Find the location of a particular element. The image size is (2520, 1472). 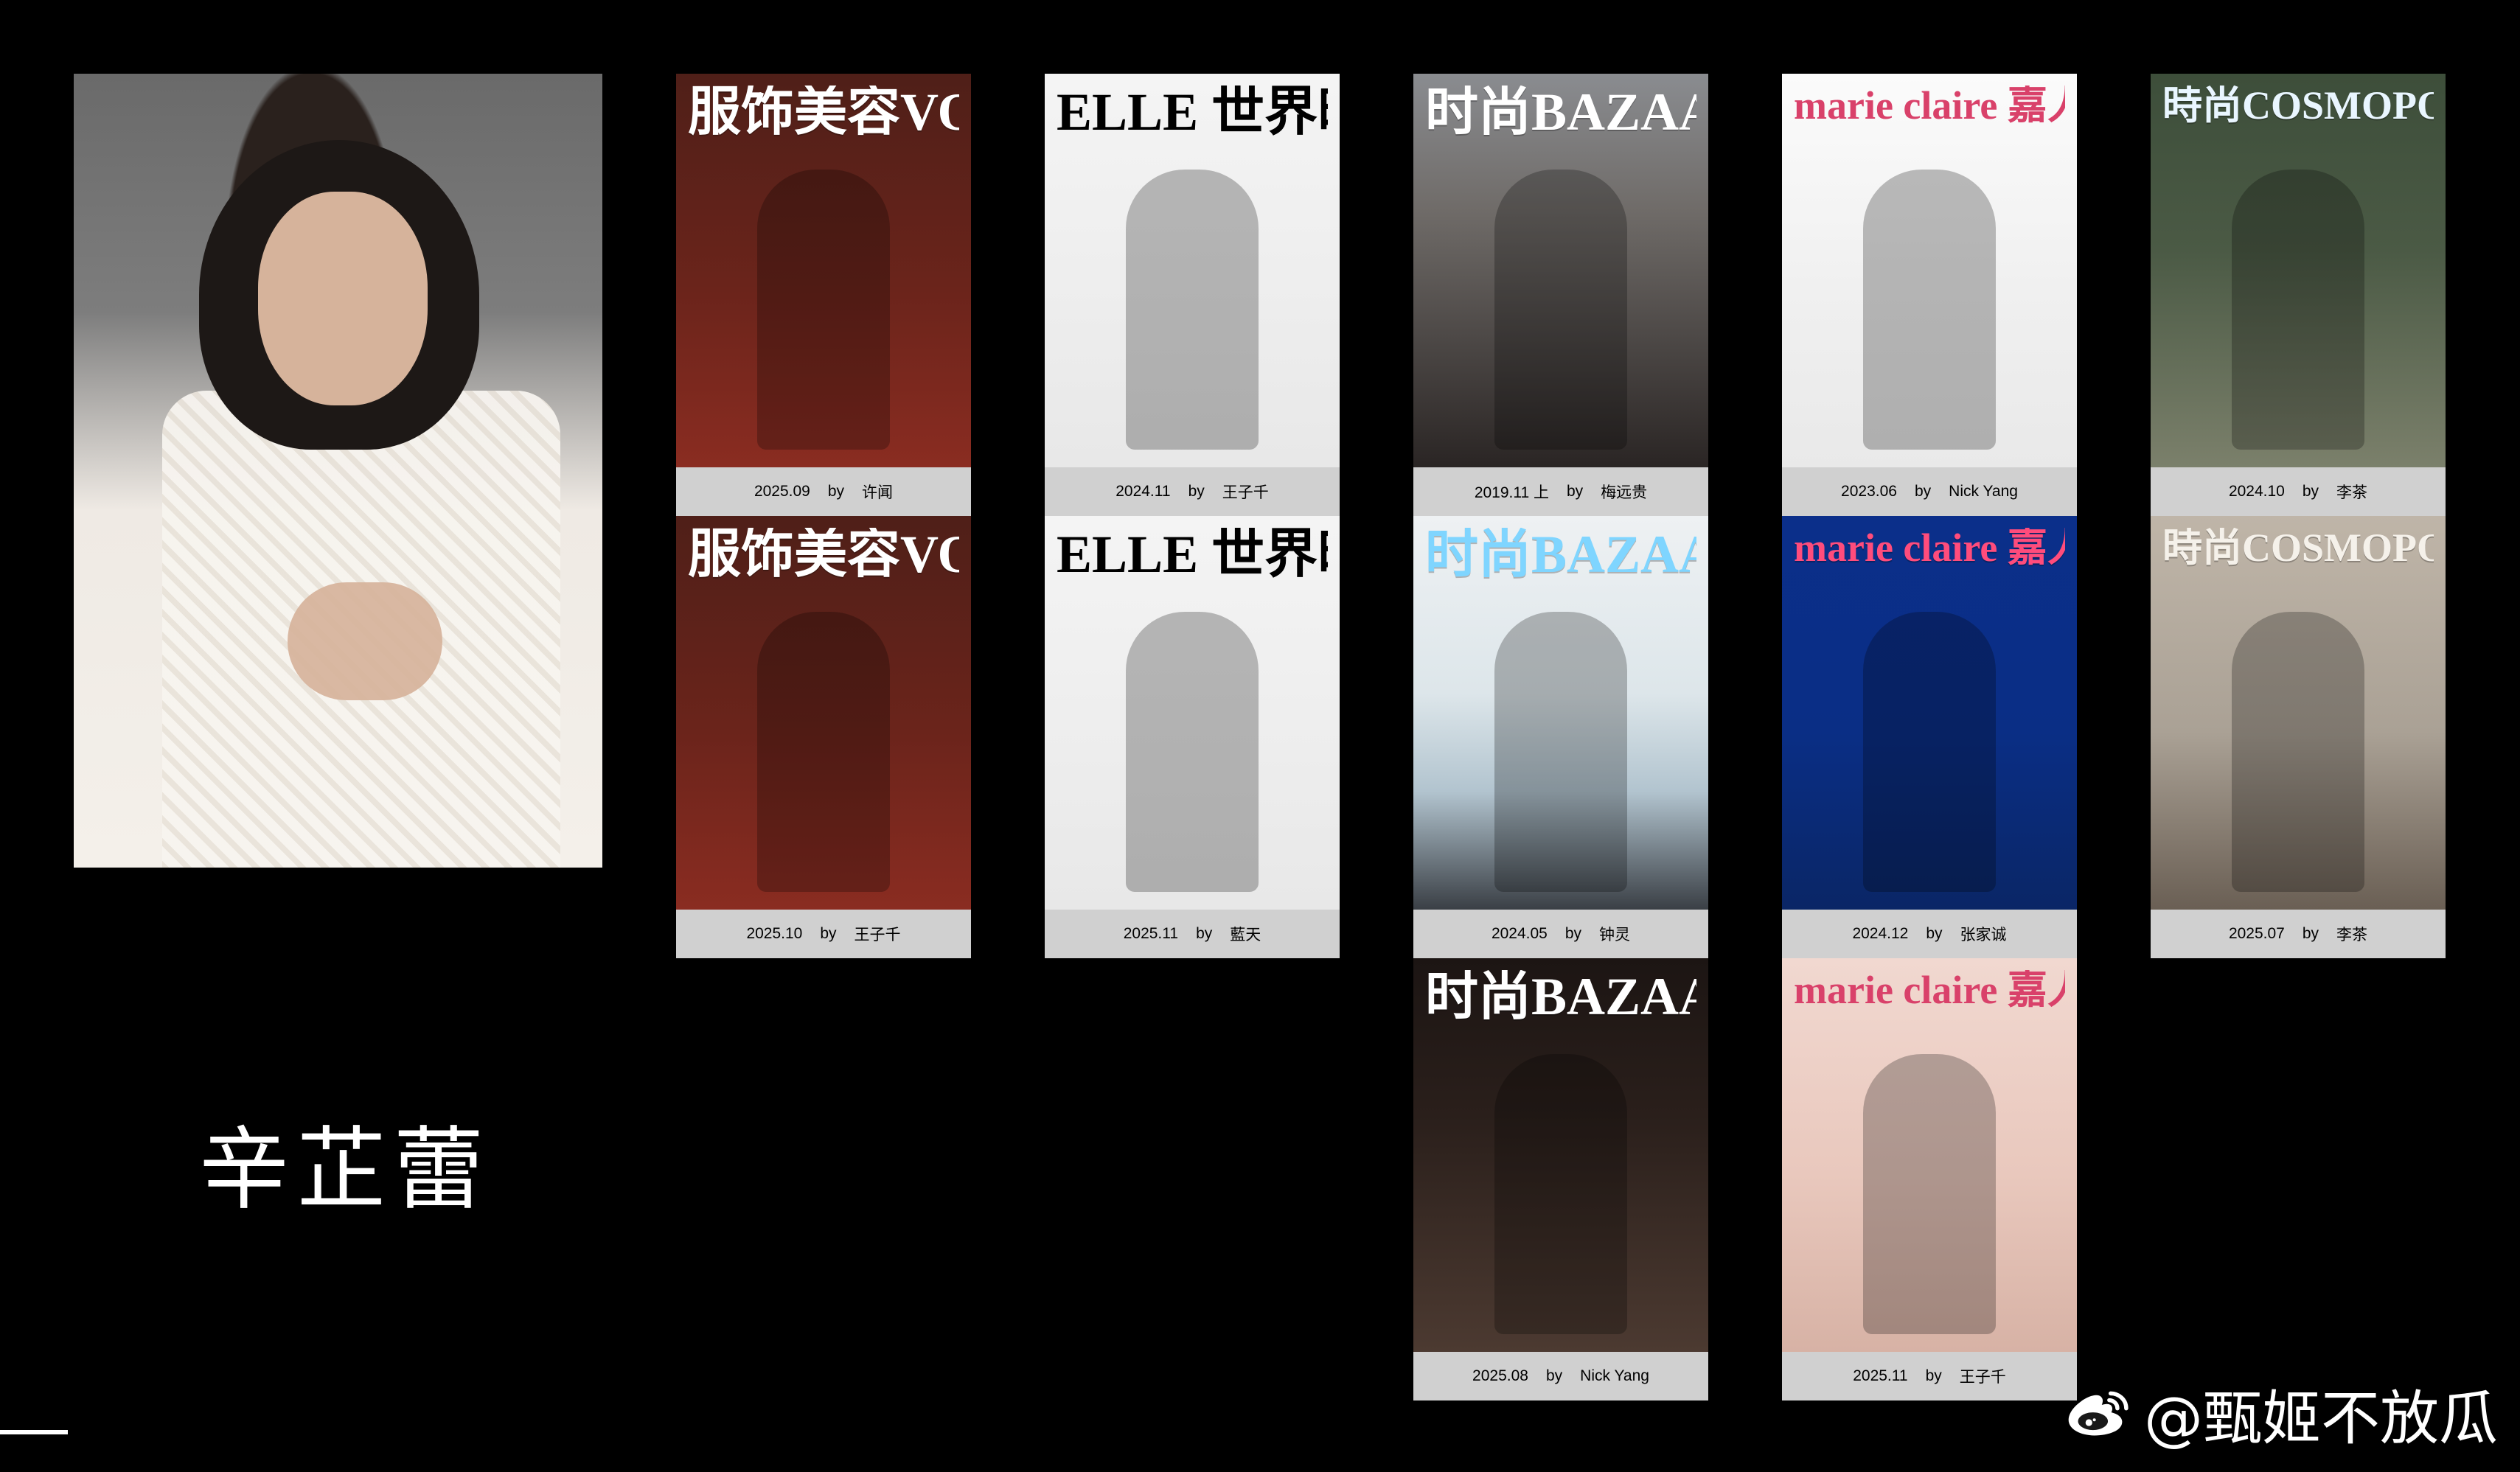

magazine-cover: 時尚COSMOPOLITAN 2025.07 by 李茶 is located at coordinates (2298, 737).